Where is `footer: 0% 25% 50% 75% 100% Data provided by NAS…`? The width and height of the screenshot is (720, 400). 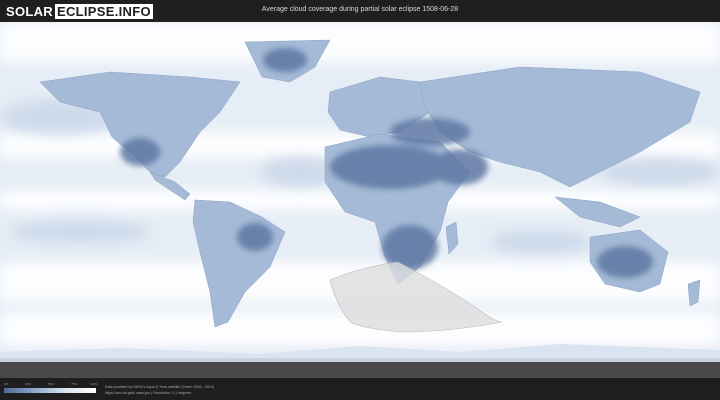 footer: 0% 25% 50% 75% 100% Data provided by NAS… is located at coordinates (360, 389).